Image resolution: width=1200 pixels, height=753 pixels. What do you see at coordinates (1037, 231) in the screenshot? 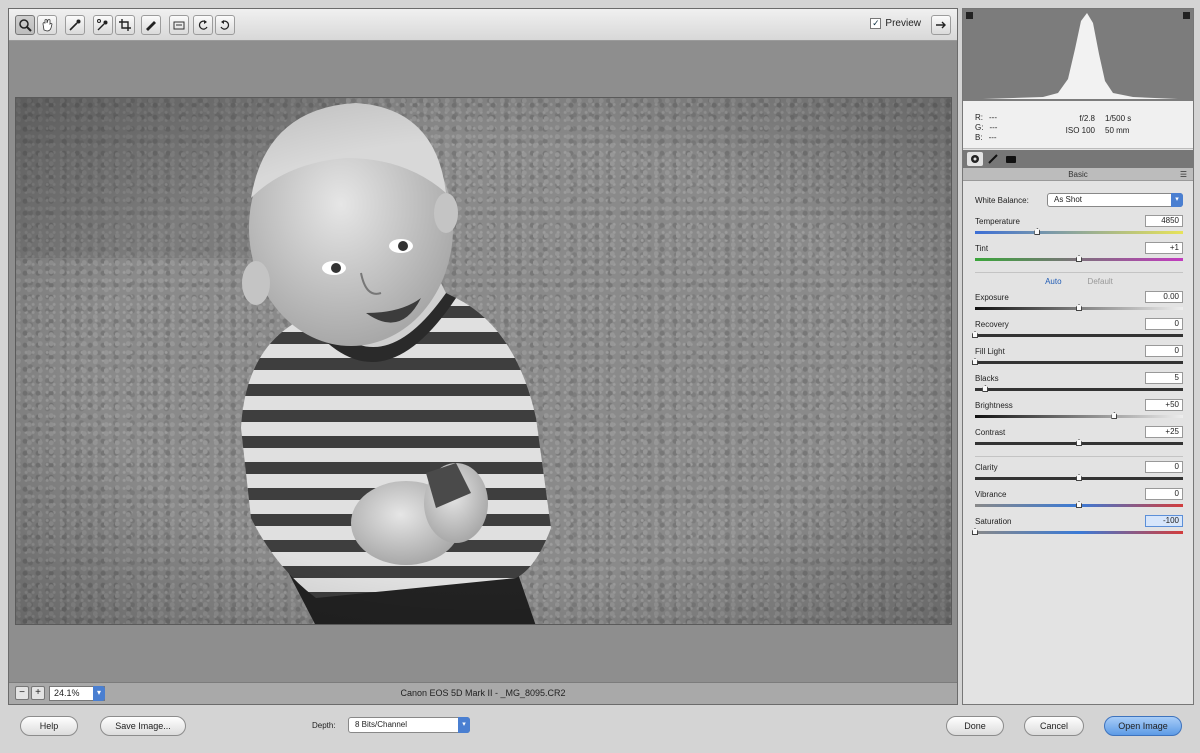
I see `temperature-slider-thumb` at bounding box center [1037, 231].